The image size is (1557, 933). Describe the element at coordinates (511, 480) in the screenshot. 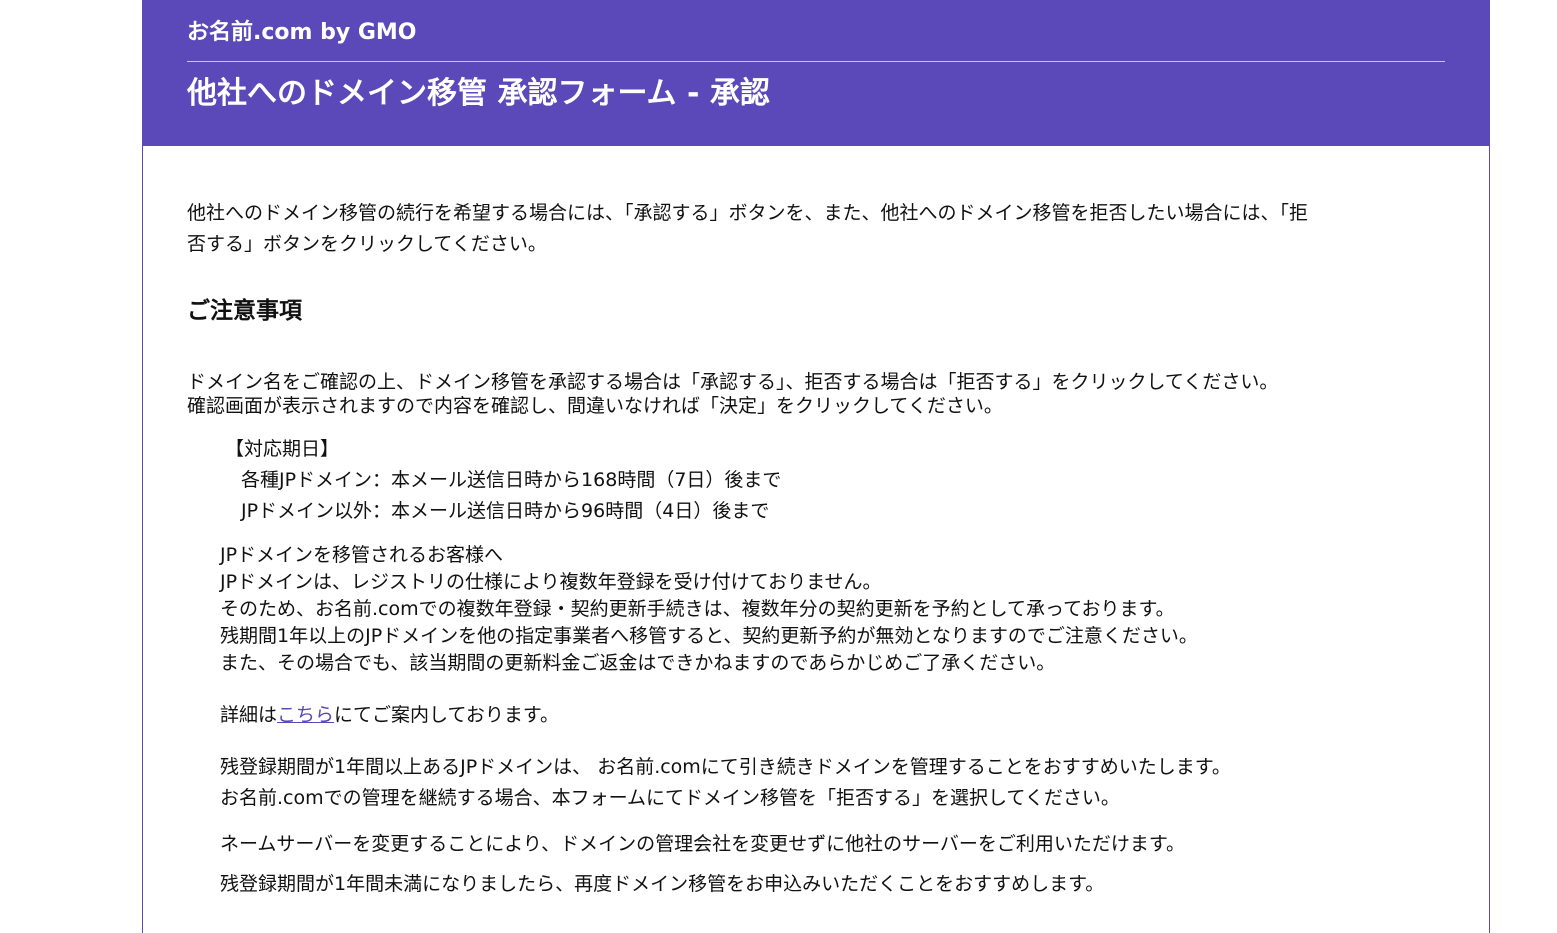

I see `deadline-row-jp: 各種JPドメイン：本メール送信日時から168時間（7日）後まで` at that location.